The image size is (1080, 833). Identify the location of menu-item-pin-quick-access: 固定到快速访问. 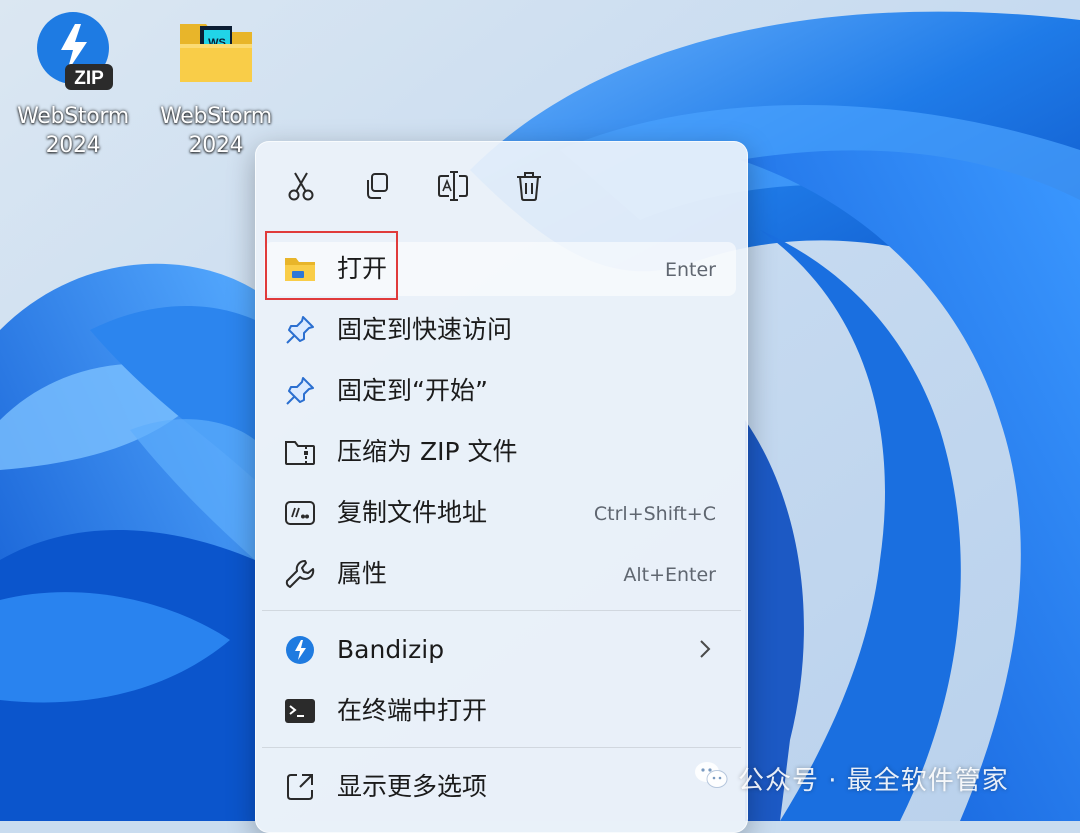
(500, 330).